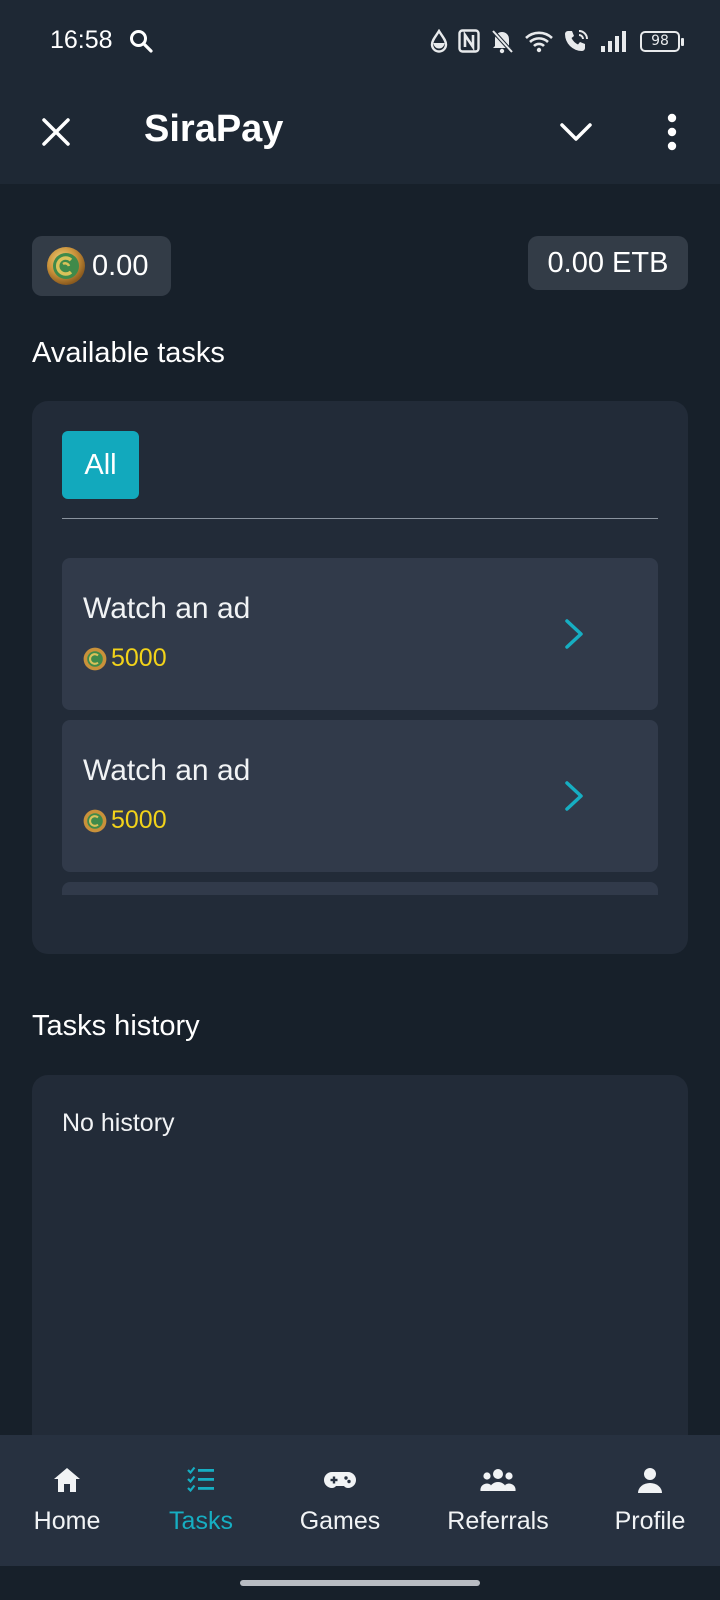 The height and width of the screenshot is (1600, 720). Describe the element at coordinates (613, 41) in the screenshot. I see `signal-icon` at that location.